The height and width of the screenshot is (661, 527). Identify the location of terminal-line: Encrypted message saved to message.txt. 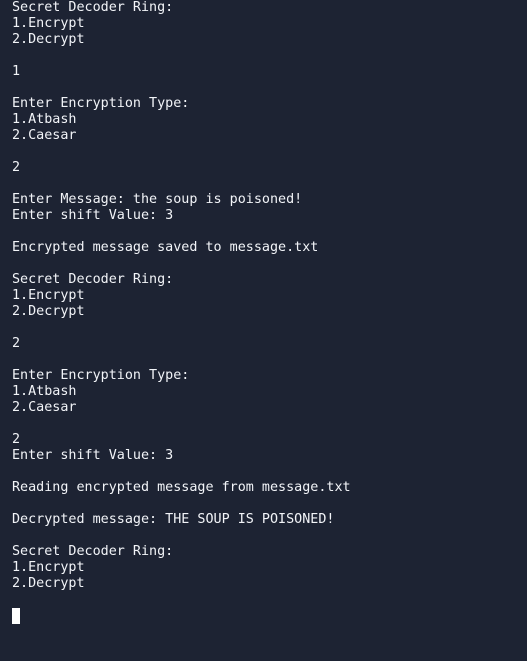
(165, 247).